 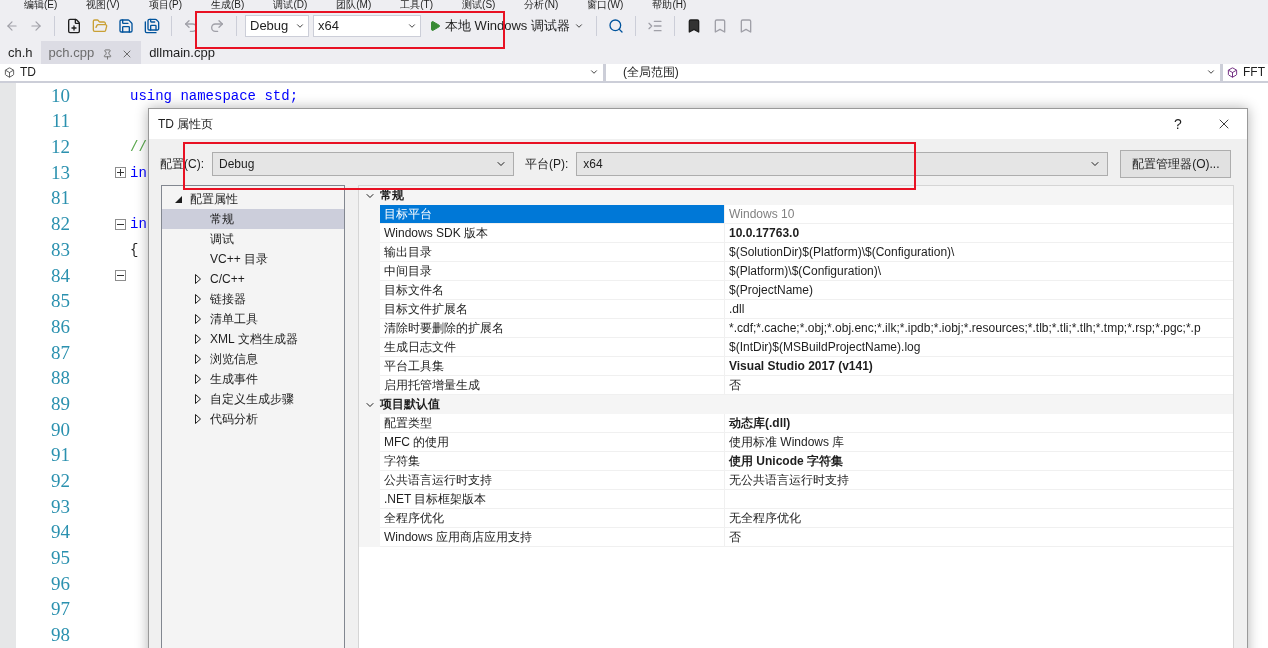 I want to click on property-value: 无公共语言运行时支持, so click(x=978, y=480).